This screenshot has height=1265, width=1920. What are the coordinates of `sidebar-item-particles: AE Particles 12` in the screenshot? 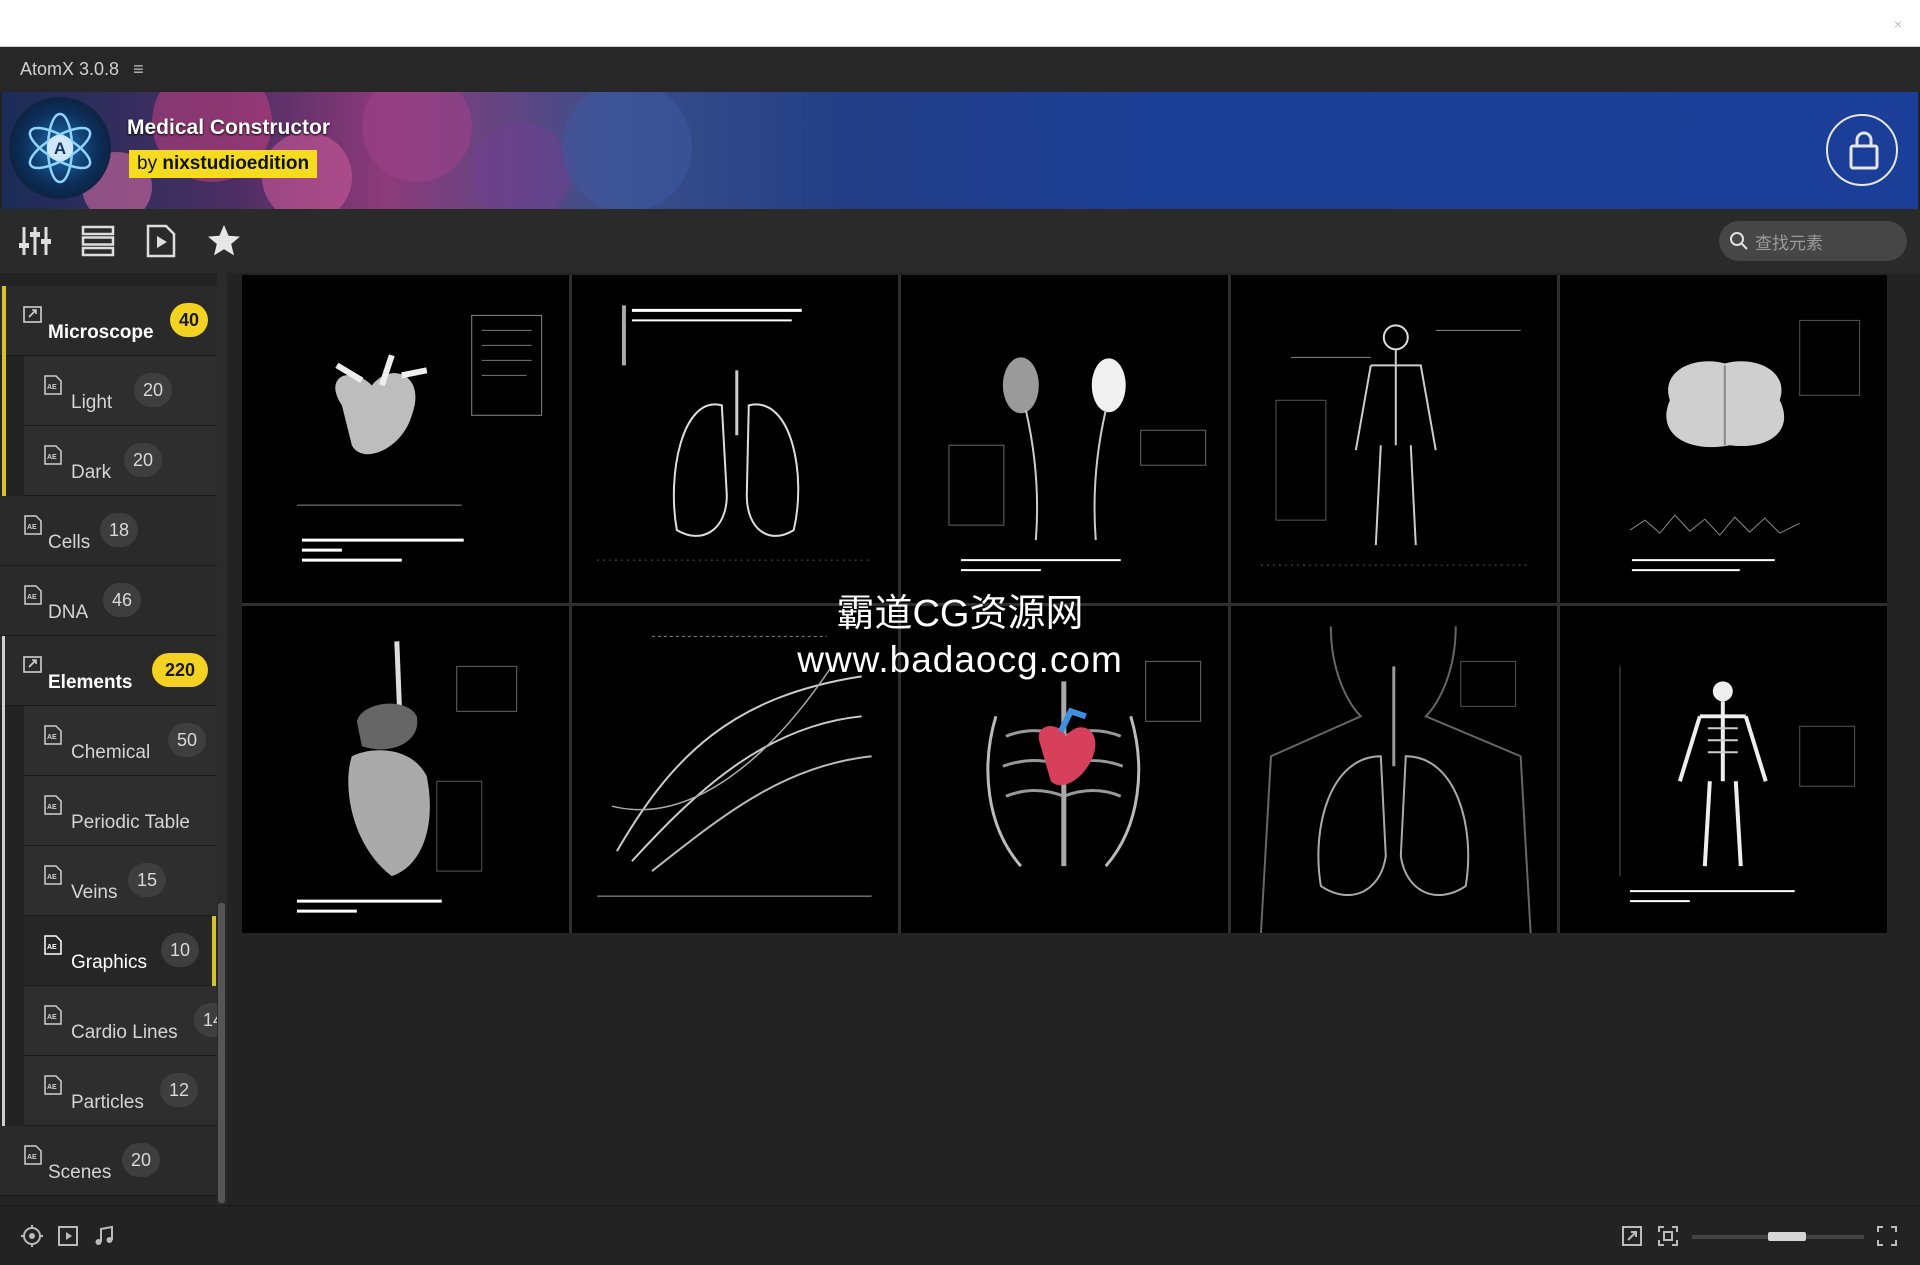 It's located at (121, 1091).